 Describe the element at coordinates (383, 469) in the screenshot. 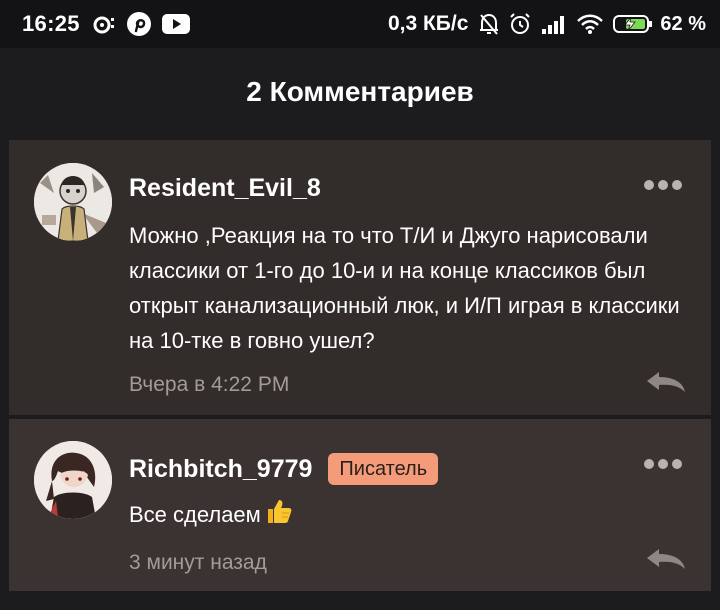

I see `writer-badge: Писатель` at that location.